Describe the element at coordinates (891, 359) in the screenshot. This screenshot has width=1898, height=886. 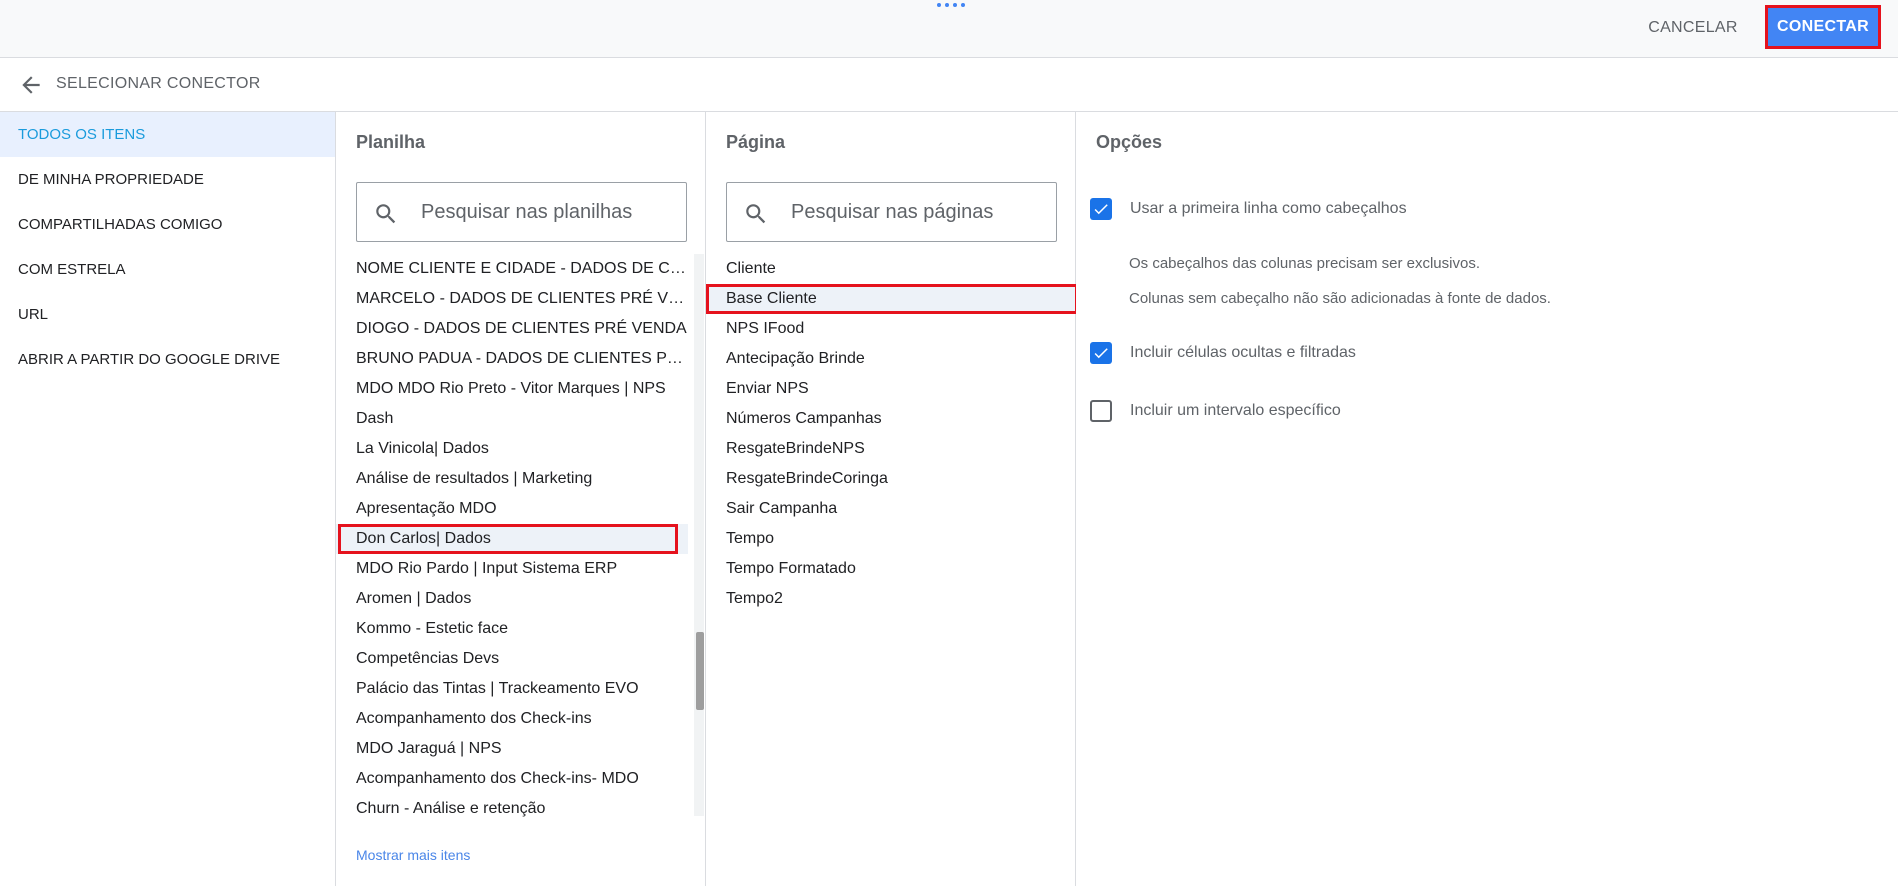
I see `sheet-item: Antecipação Brinde` at that location.